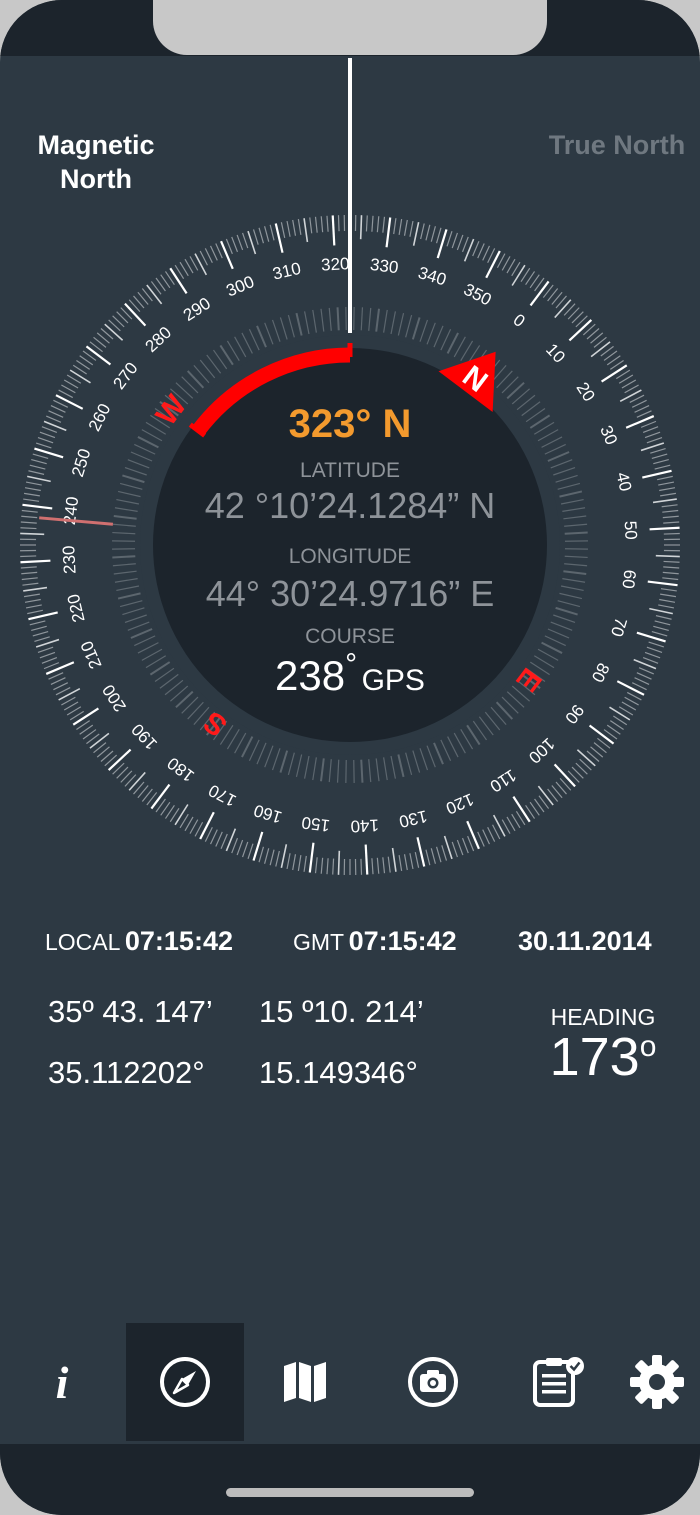 The height and width of the screenshot is (1515, 700). What do you see at coordinates (139, 941) in the screenshot?
I see `local-time: LOCAL 07:15:42` at bounding box center [139, 941].